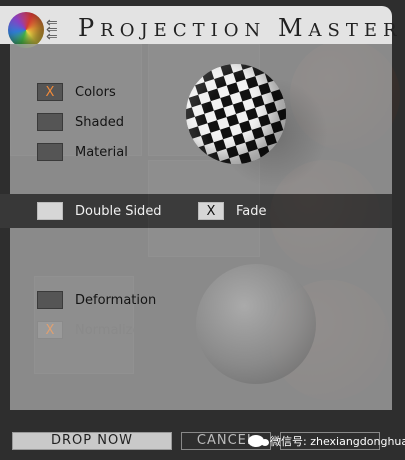 The height and width of the screenshot is (460, 405). I want to click on colors-checkbox: X, so click(50, 92).